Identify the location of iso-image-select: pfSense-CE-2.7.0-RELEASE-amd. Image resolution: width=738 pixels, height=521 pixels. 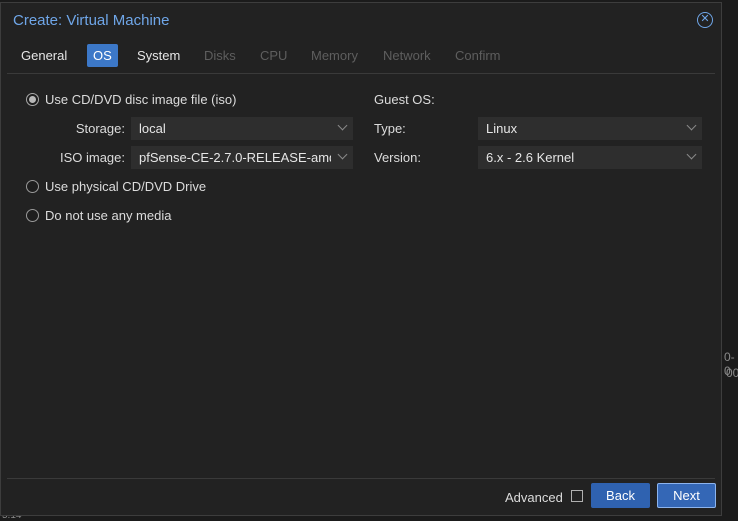
(242, 157).